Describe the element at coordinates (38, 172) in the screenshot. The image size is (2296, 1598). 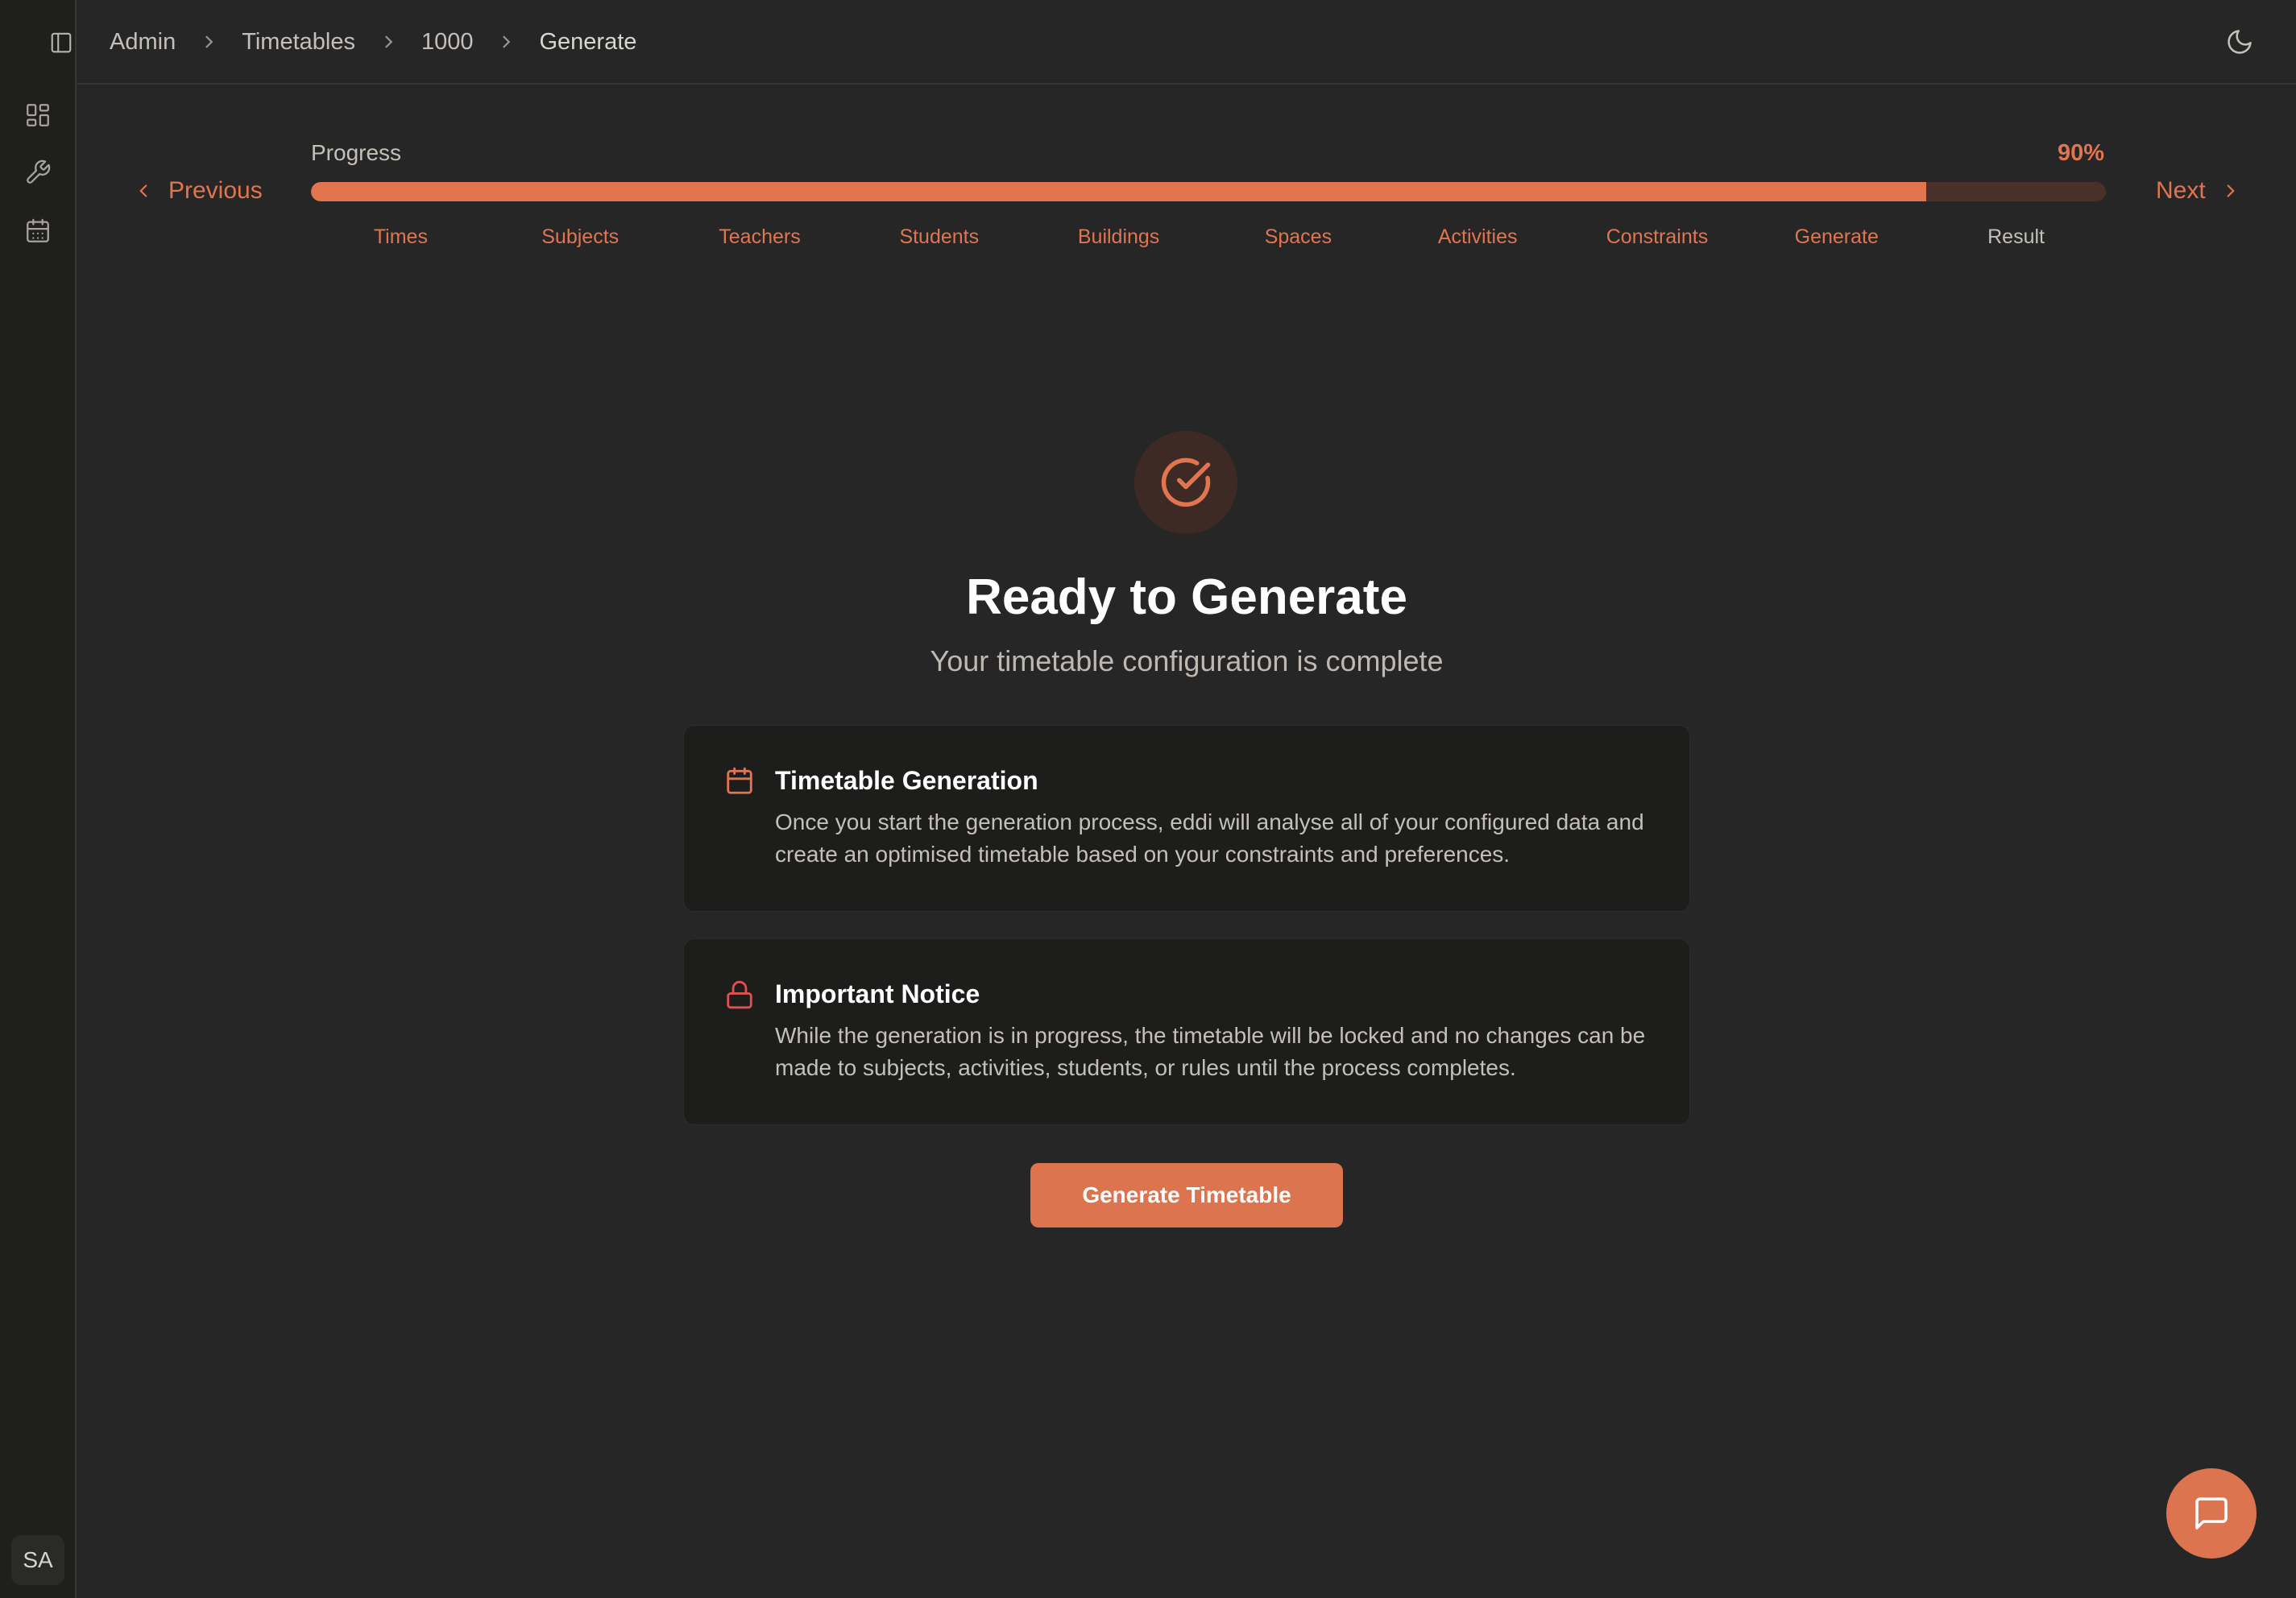
I see `wrench-icon` at that location.